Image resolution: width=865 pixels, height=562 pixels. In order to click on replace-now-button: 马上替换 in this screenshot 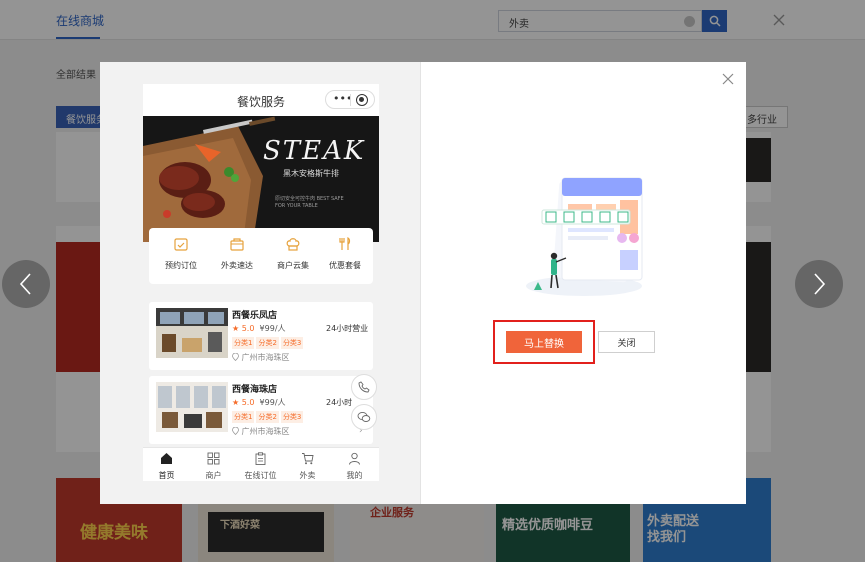, I will do `click(544, 342)`.